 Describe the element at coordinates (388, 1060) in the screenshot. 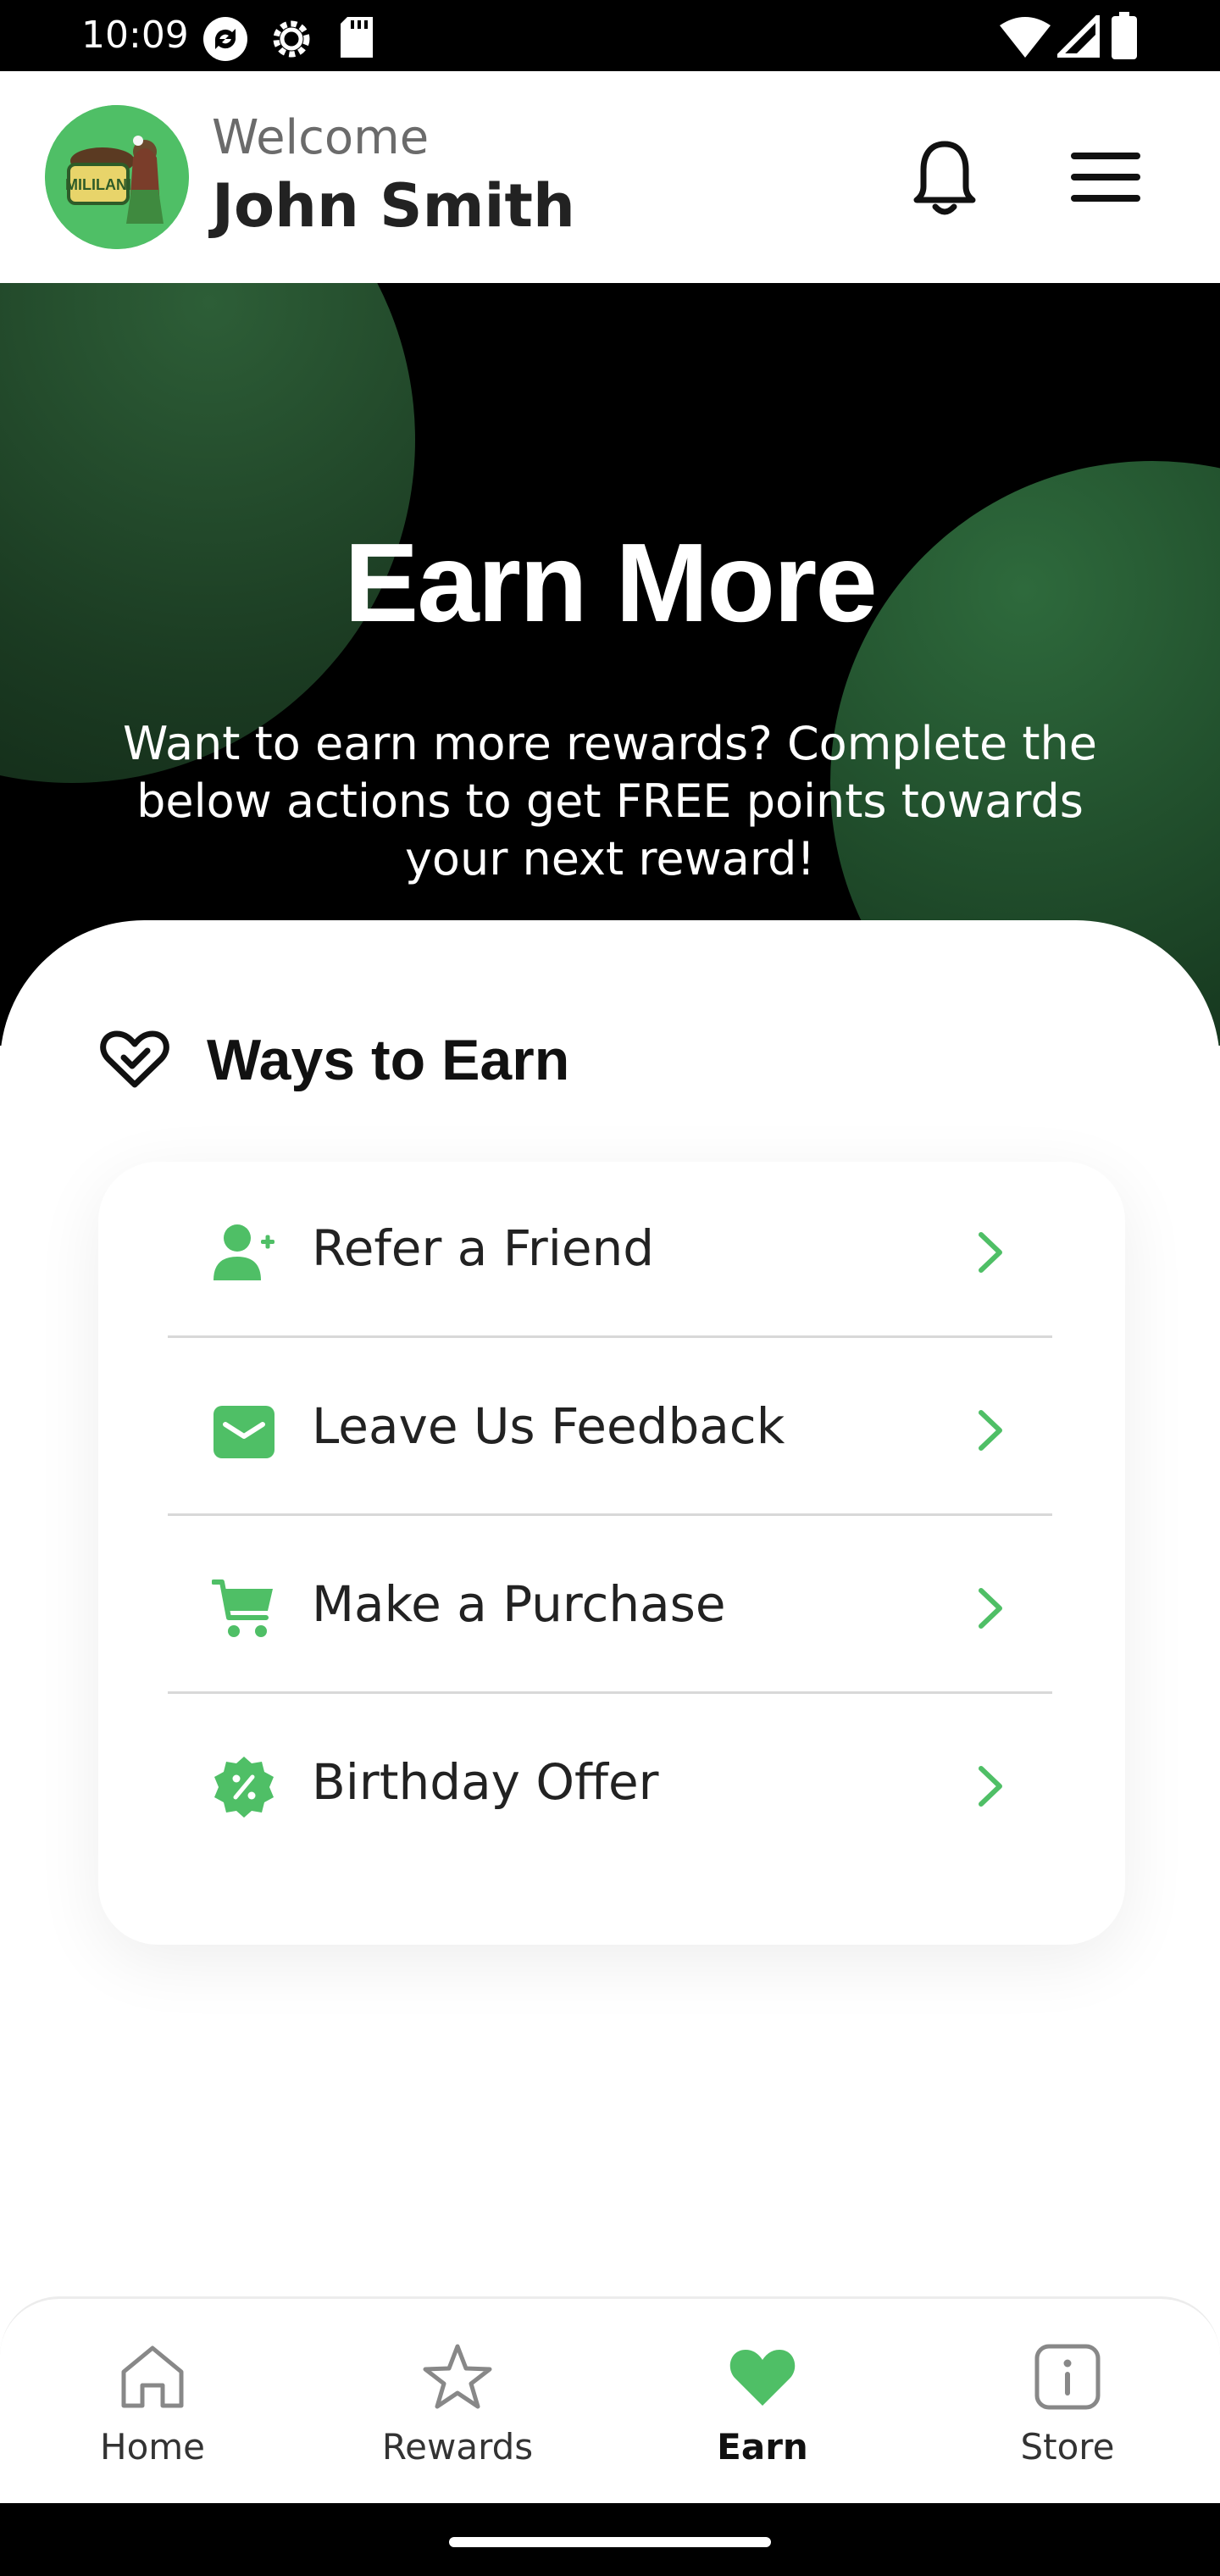

I see `section-title: Ways to Earn` at that location.